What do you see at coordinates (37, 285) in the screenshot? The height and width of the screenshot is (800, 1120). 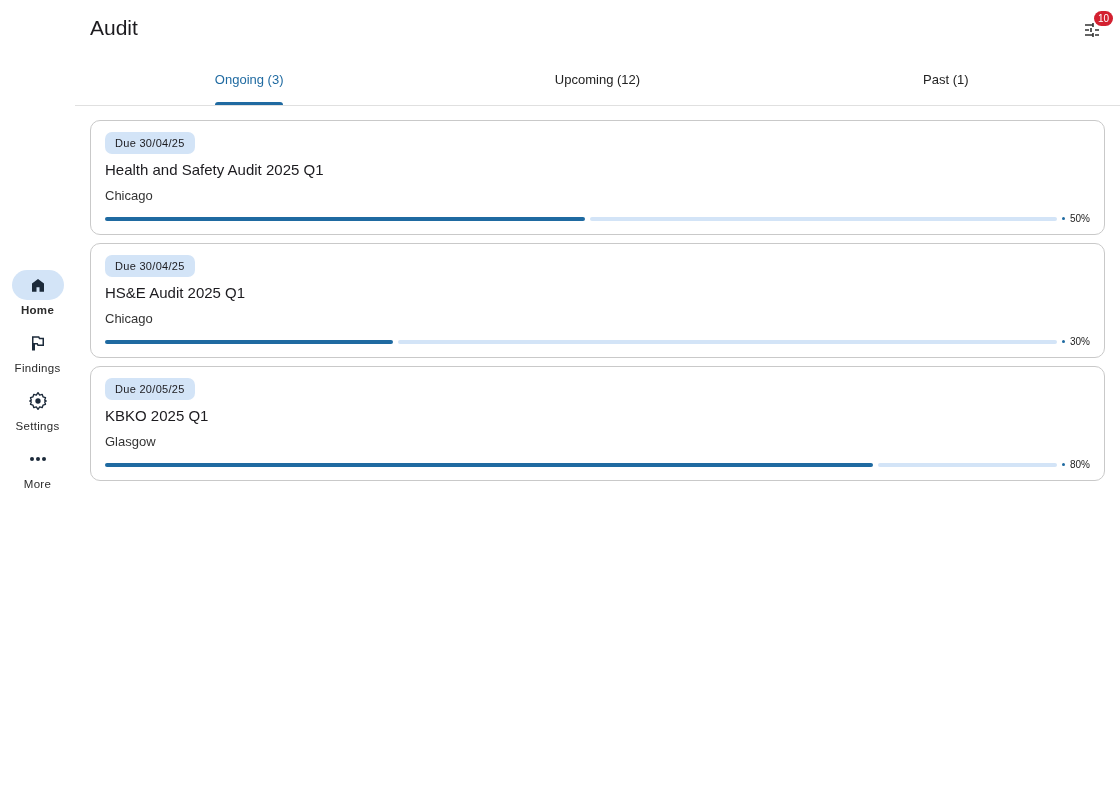 I see `nav-indicator` at bounding box center [37, 285].